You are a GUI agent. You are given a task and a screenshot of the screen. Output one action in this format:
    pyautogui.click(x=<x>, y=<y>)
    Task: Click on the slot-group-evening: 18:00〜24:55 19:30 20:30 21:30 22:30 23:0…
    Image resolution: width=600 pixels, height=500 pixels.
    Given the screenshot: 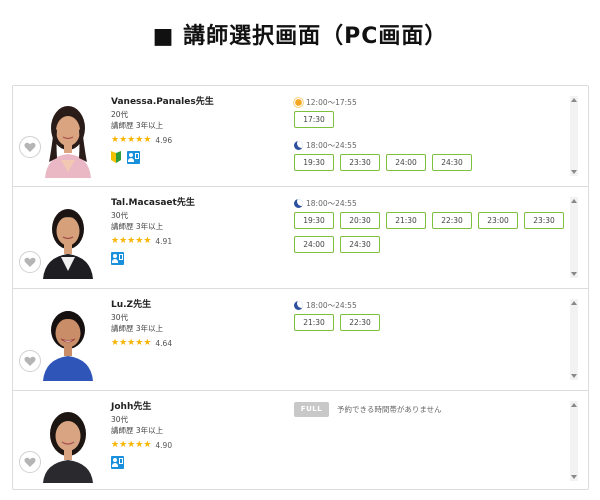 What is the action you would take?
    pyautogui.click(x=435, y=228)
    